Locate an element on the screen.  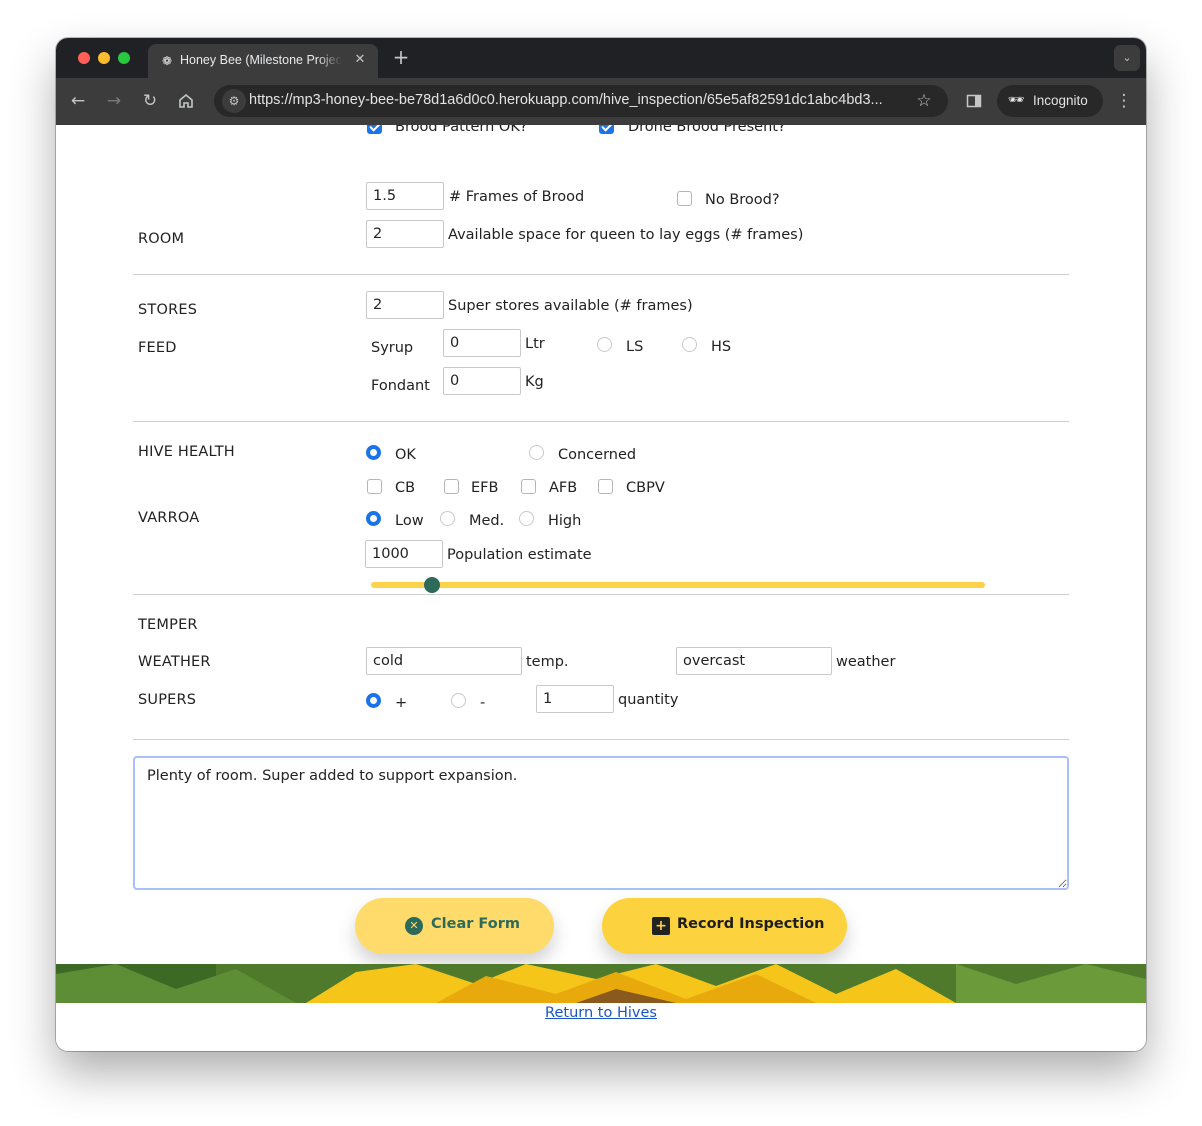
record-inspection-label: Record Inspection is located at coordinates (751, 924).